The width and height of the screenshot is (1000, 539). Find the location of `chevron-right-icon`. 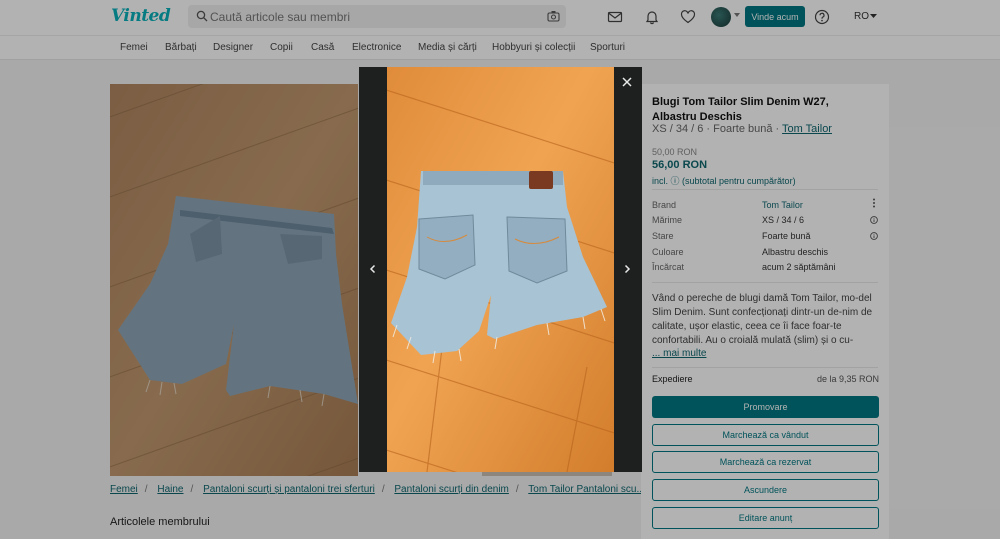

chevron-right-icon is located at coordinates (627, 269).